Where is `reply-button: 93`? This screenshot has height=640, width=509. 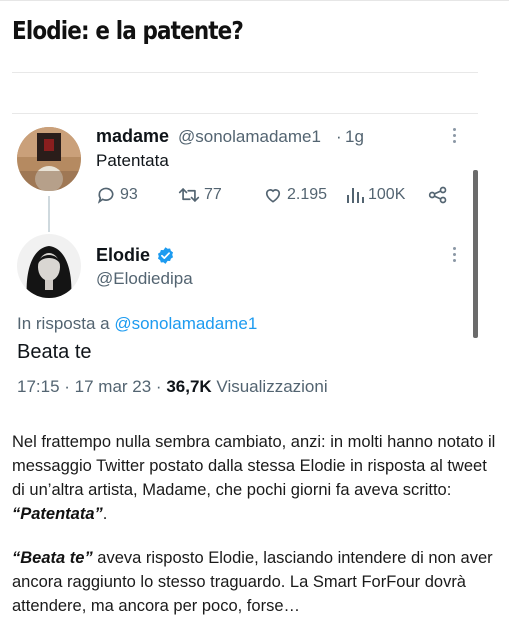
reply-button: 93 is located at coordinates (117, 195).